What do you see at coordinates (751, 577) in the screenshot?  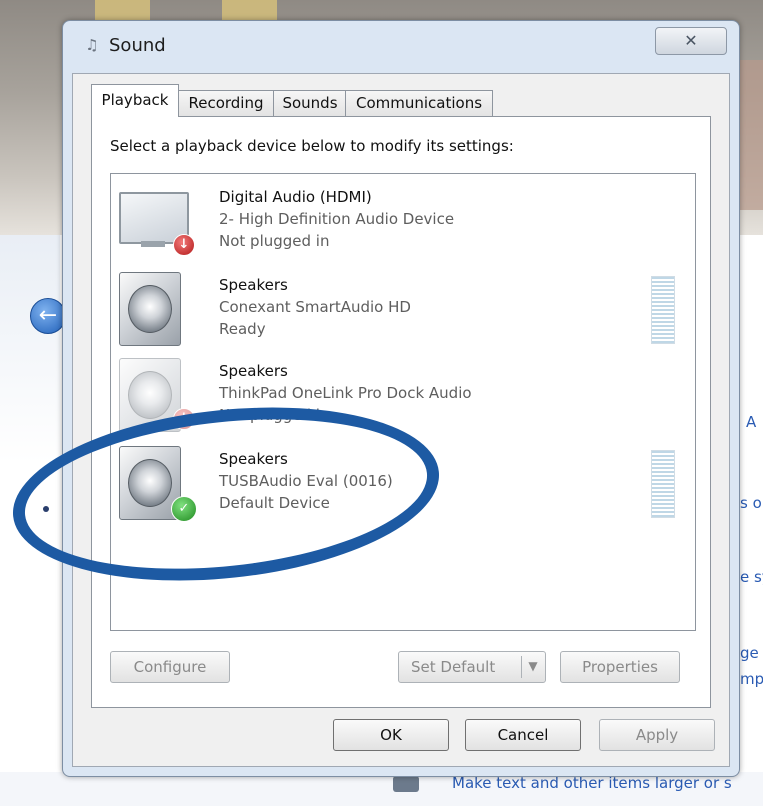 I see `control-panel-link-fragment: e sy` at bounding box center [751, 577].